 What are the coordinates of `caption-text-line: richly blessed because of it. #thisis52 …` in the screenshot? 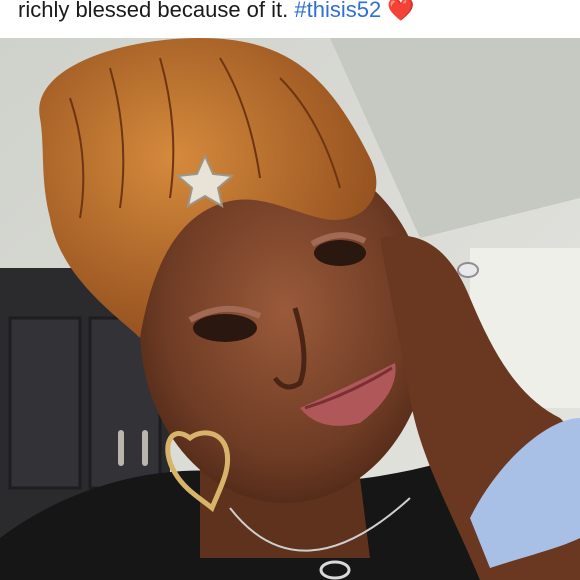 It's located at (216, 12).